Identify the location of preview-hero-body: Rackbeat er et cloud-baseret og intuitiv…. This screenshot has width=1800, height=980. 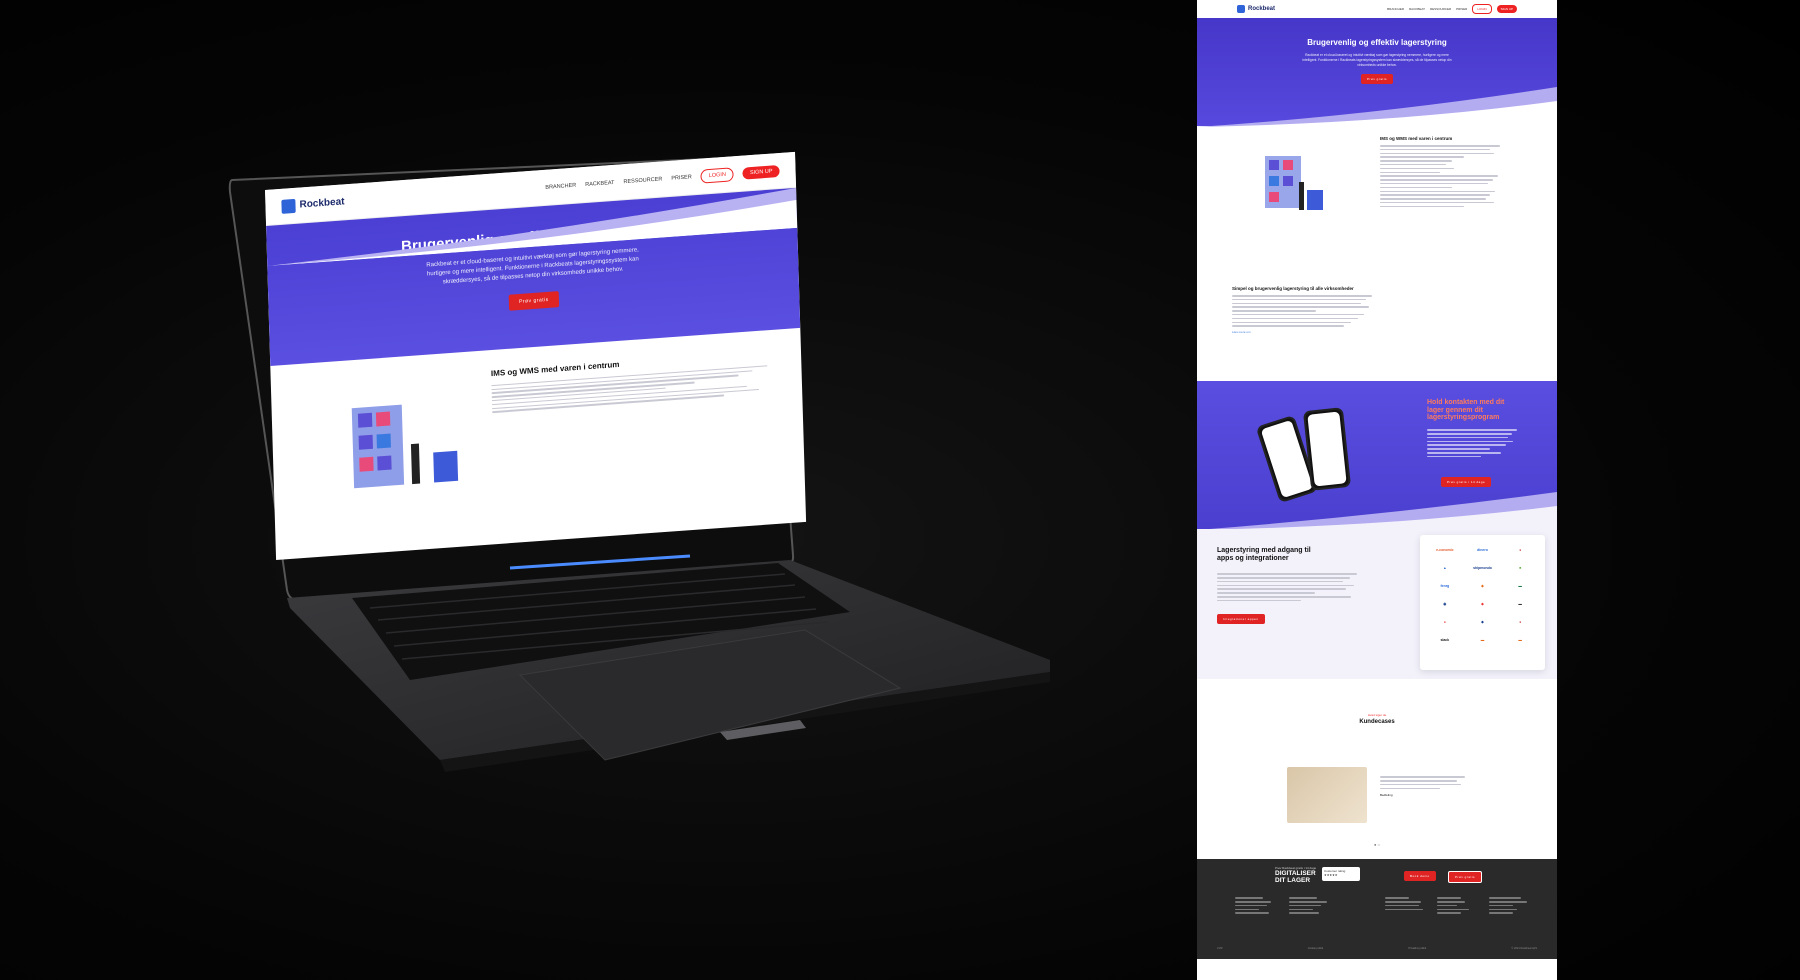
(1377, 60).